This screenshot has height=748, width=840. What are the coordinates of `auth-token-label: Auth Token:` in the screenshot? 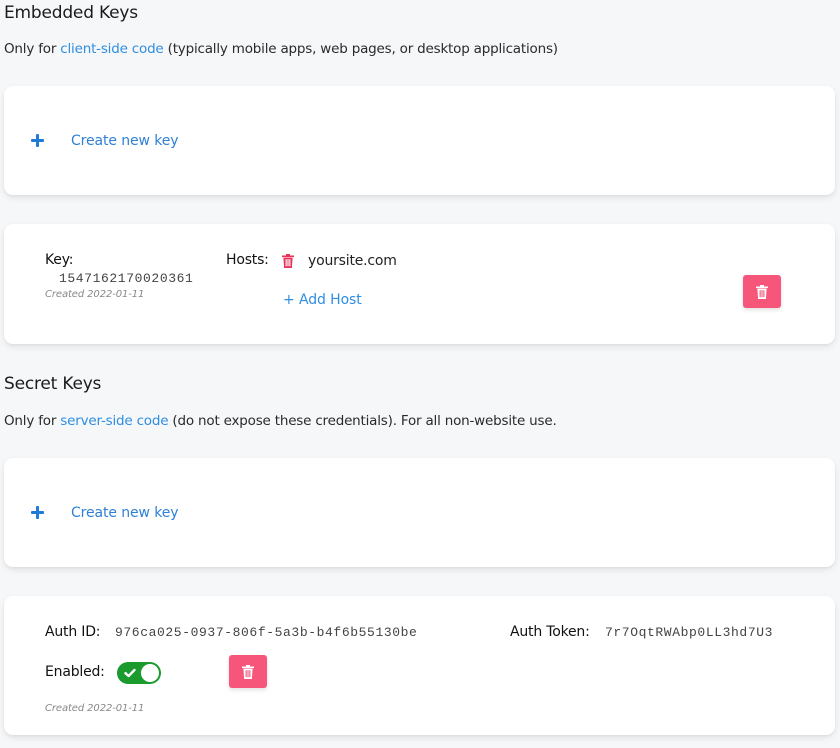 It's located at (550, 632).